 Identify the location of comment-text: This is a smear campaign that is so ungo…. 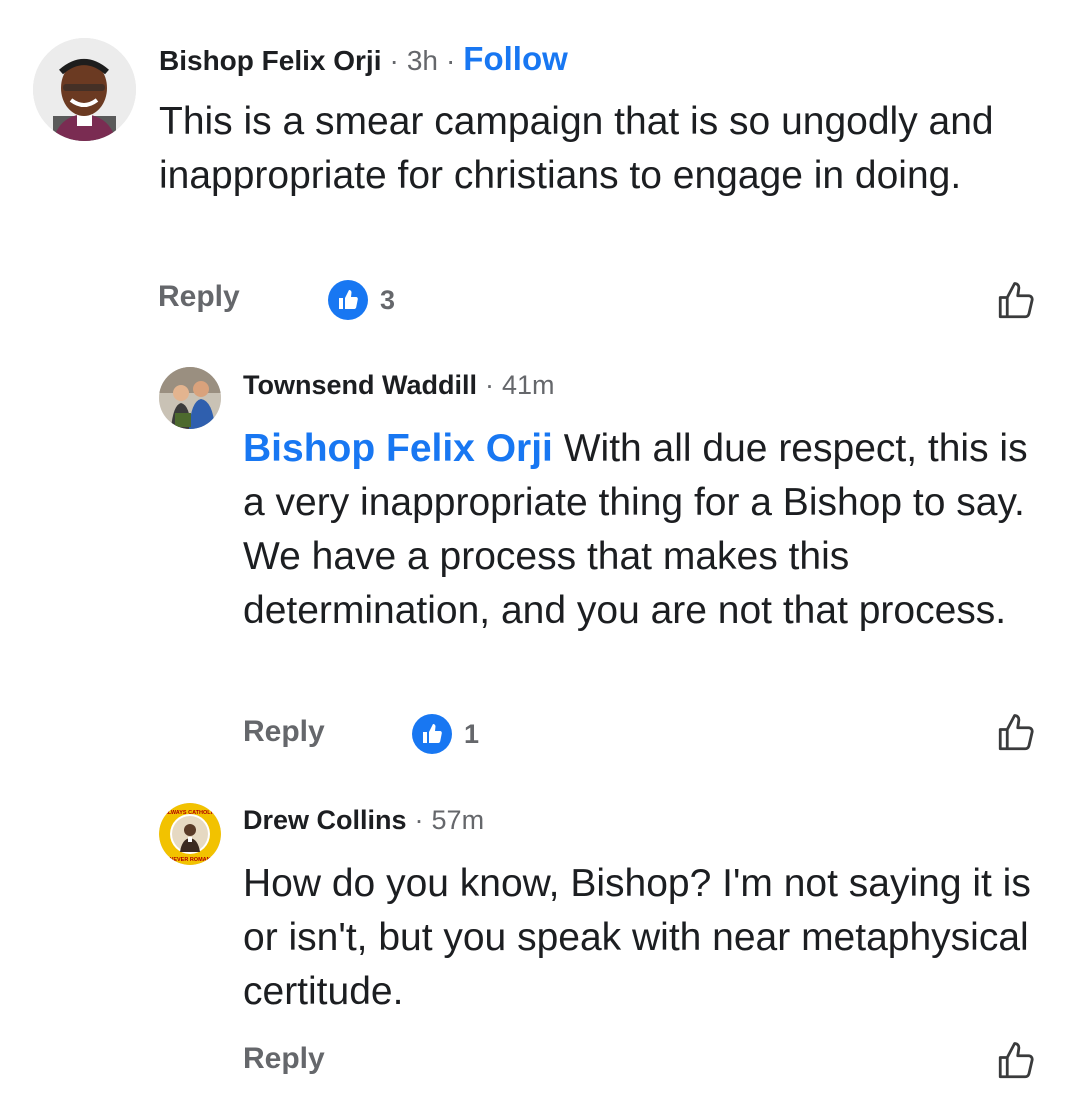
(576, 148).